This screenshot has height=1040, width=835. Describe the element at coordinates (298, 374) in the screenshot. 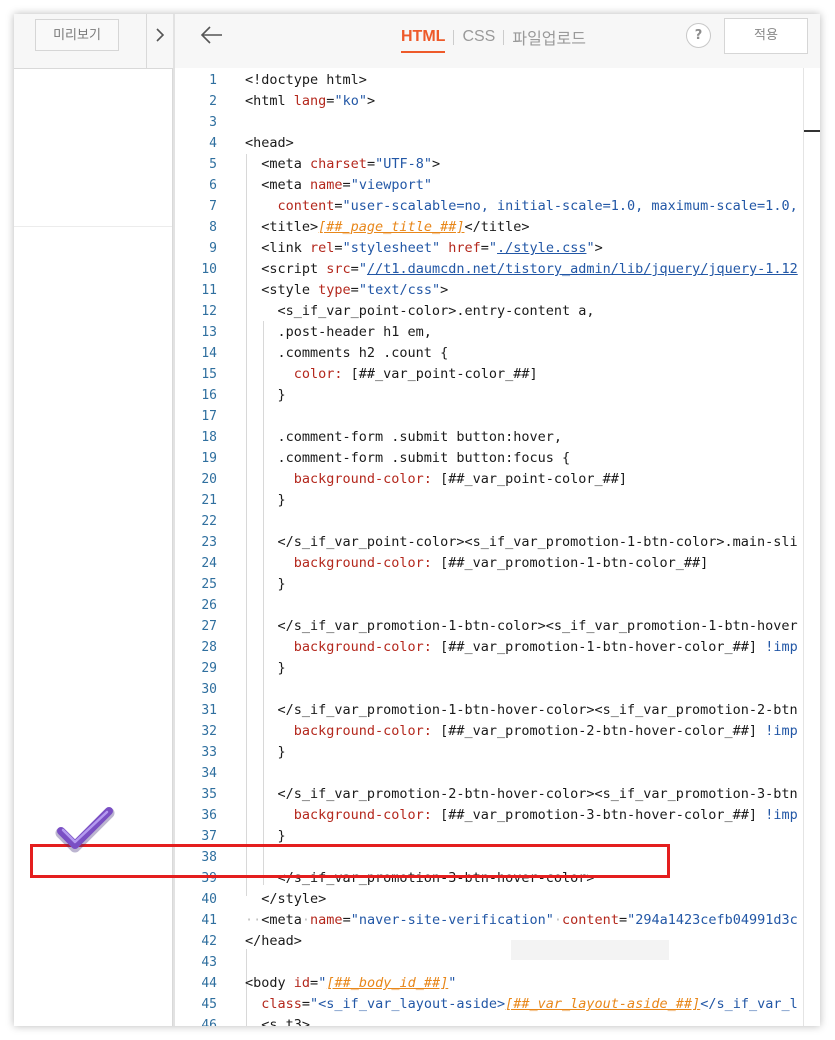

I see `code-token: color:` at that location.